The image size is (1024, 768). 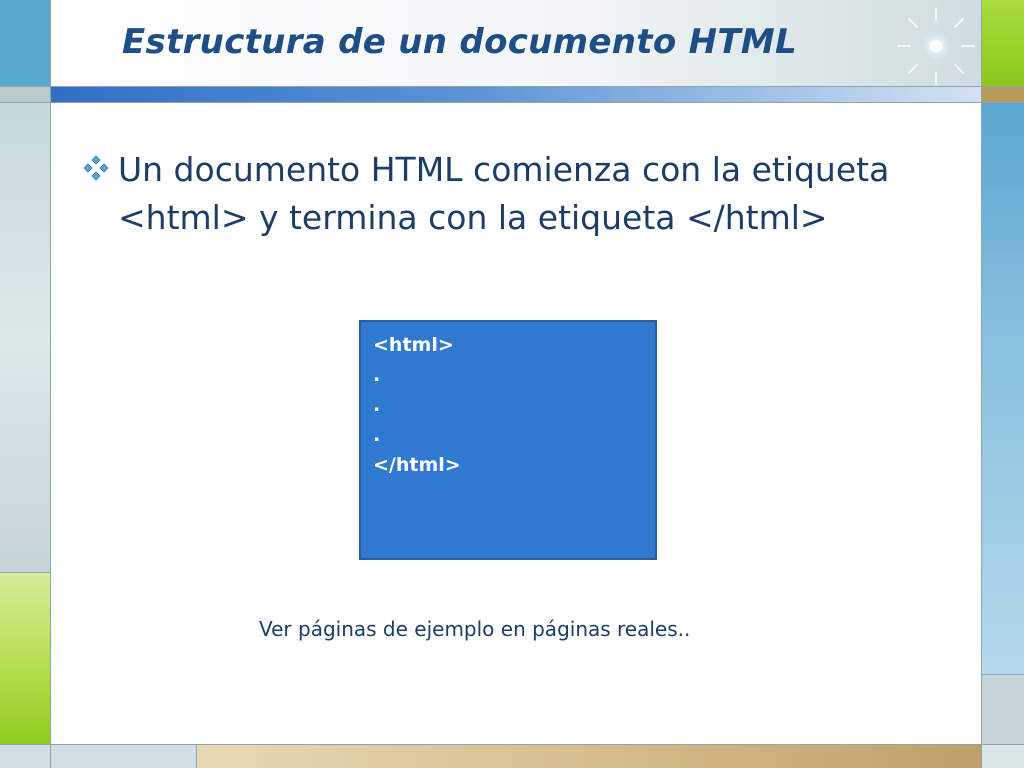 What do you see at coordinates (25, 43) in the screenshot?
I see `left-strip-top` at bounding box center [25, 43].